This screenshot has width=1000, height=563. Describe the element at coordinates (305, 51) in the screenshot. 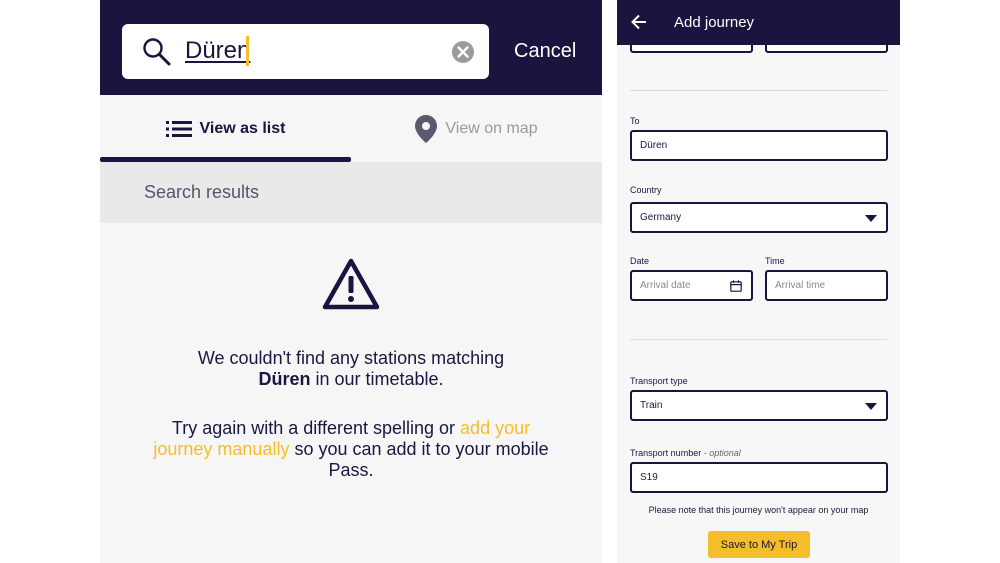

I see `search-input: Düren` at that location.